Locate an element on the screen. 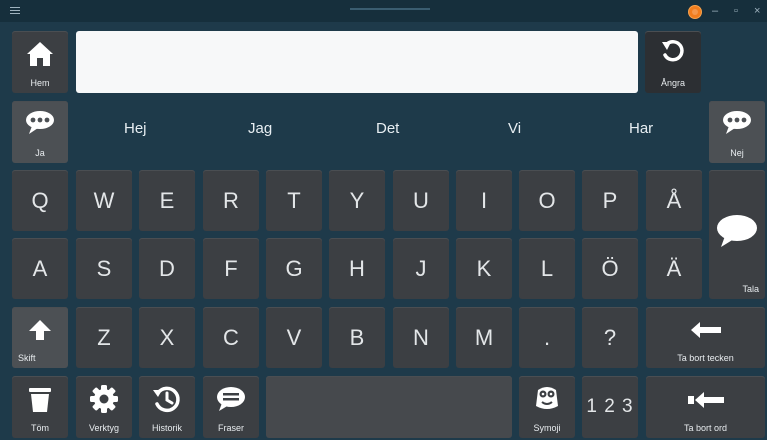 The width and height of the screenshot is (767, 440). undo-button: Ångra is located at coordinates (673, 62).